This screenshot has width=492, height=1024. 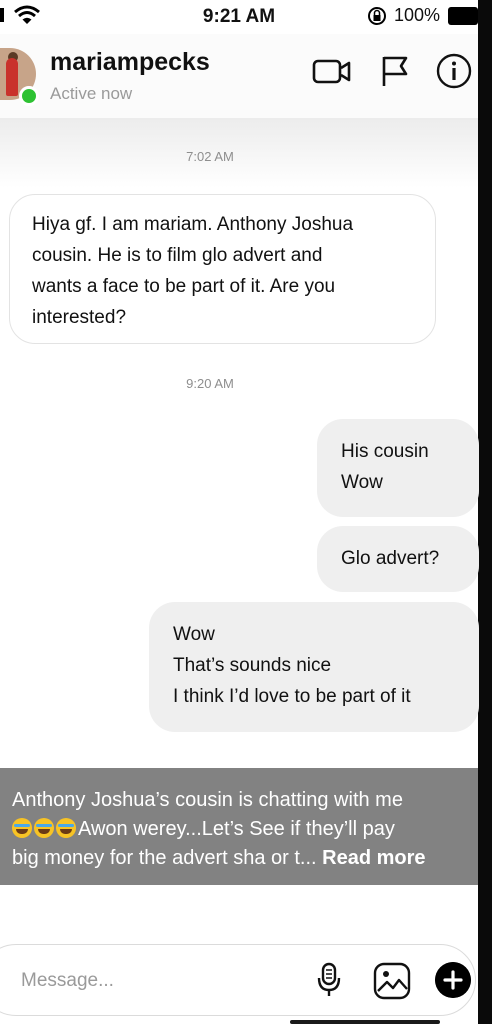 I want to click on message-line: wants a face to be part of it. Are you, so click(x=184, y=286).